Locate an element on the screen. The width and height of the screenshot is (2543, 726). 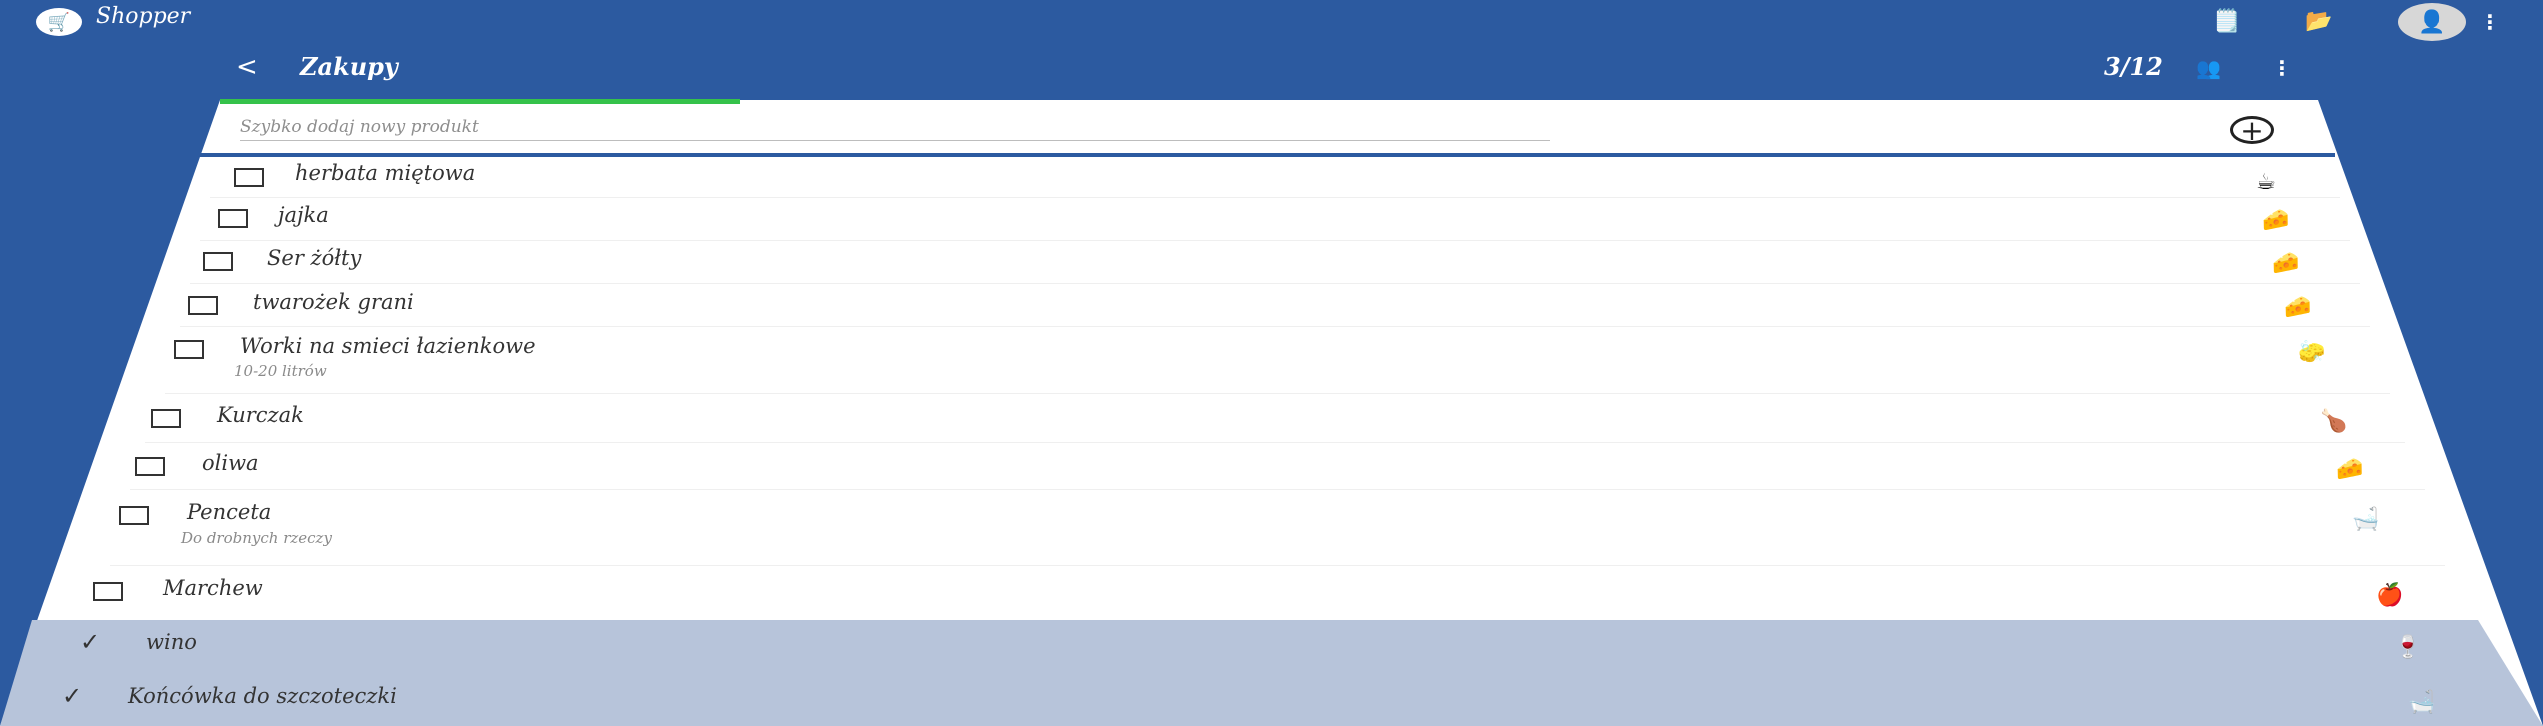
notepad-icon: 🗒️ is located at coordinates (2227, 21).